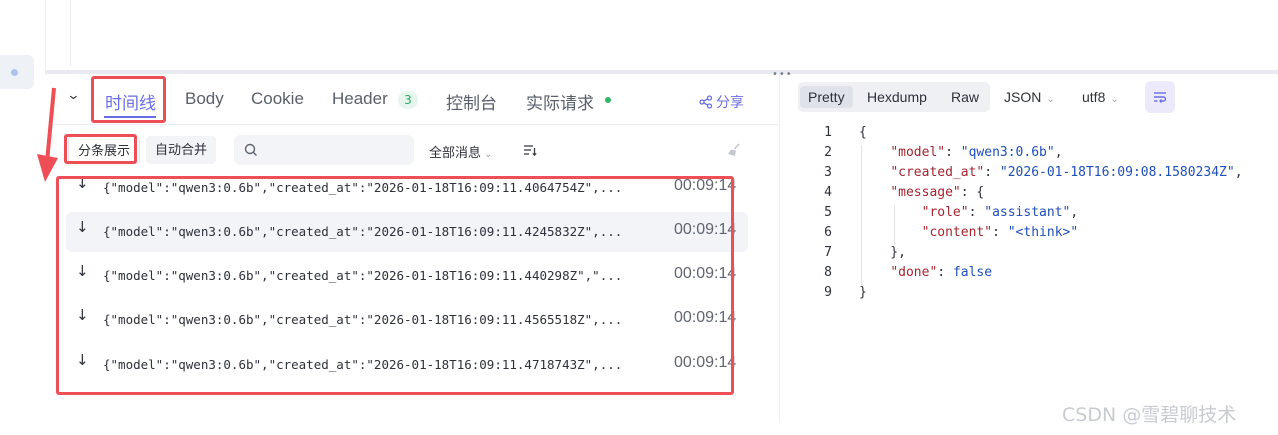 This screenshot has width=1278, height=435. What do you see at coordinates (706, 102) in the screenshot?
I see `share-icon` at bounding box center [706, 102].